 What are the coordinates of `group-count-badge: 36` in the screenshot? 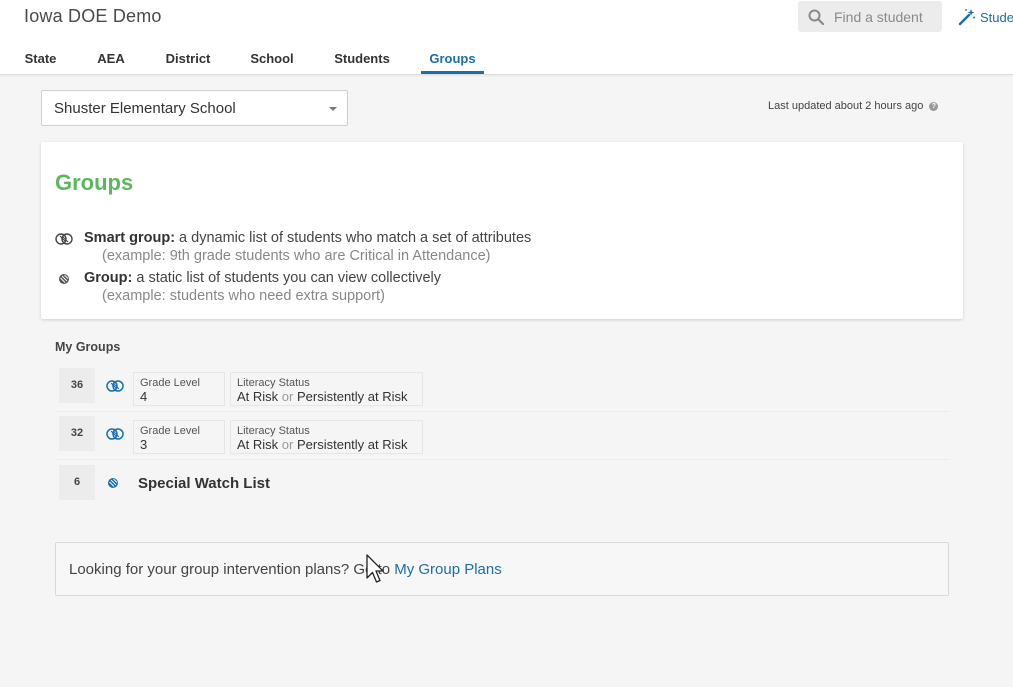 It's located at (77, 385).